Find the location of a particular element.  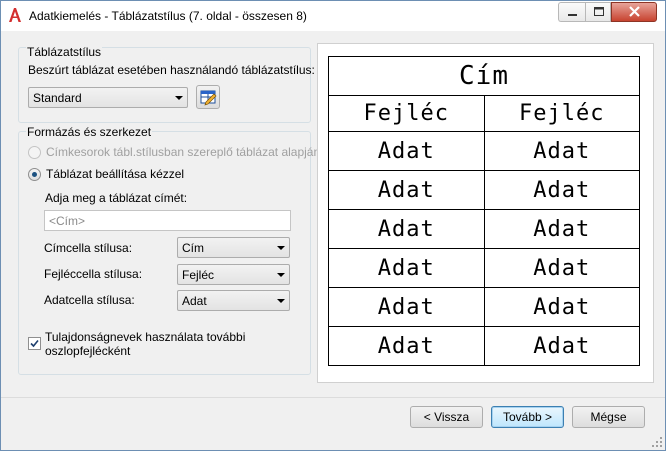

table-title-input: <Cím> is located at coordinates (167, 220).